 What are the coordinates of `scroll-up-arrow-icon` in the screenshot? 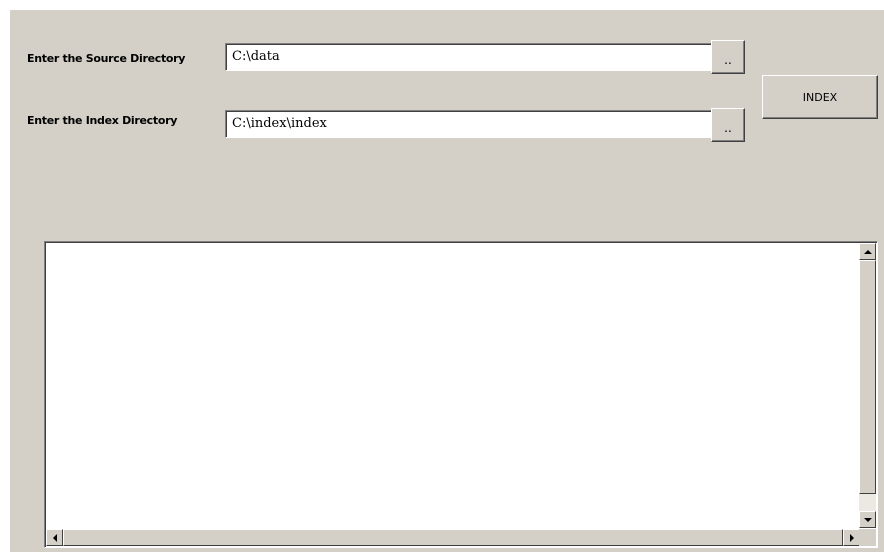 It's located at (867, 251).